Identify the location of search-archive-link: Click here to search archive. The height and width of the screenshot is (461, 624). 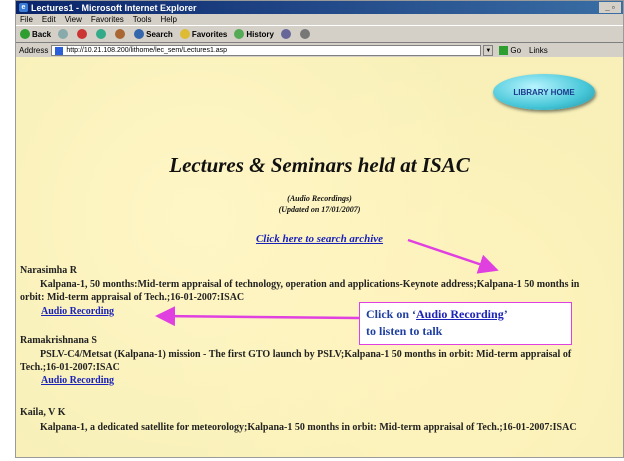
(319, 239).